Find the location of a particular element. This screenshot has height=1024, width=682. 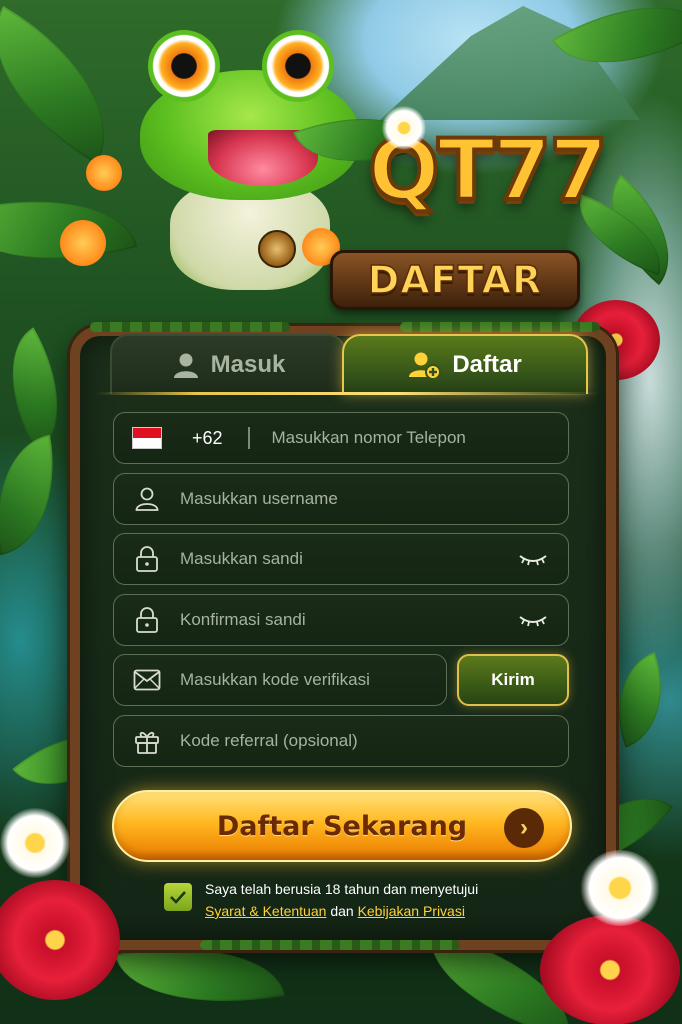

tab-login-label: Masuk is located at coordinates (248, 364).